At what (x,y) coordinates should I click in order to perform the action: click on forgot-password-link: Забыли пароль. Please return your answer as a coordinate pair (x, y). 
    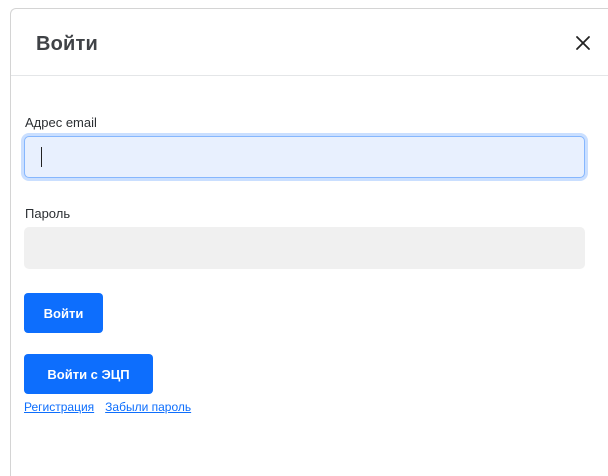
    Looking at the image, I should click on (148, 407).